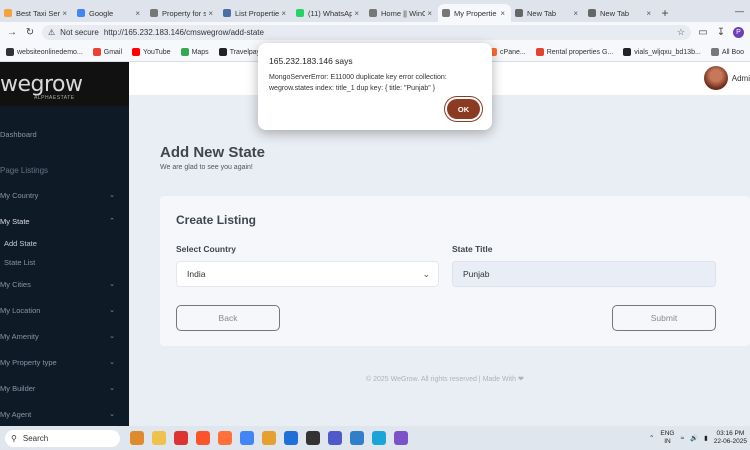 The image size is (750, 450). I want to click on sidebar-item-amenity: My Amenity ⌄, so click(64, 336).